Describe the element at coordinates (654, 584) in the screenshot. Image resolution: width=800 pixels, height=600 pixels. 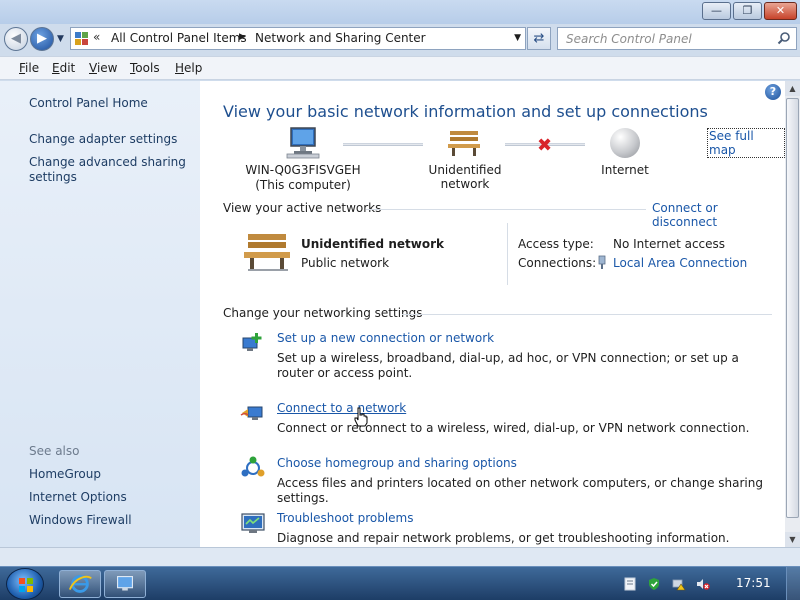
I see `shield-check-icon` at that location.